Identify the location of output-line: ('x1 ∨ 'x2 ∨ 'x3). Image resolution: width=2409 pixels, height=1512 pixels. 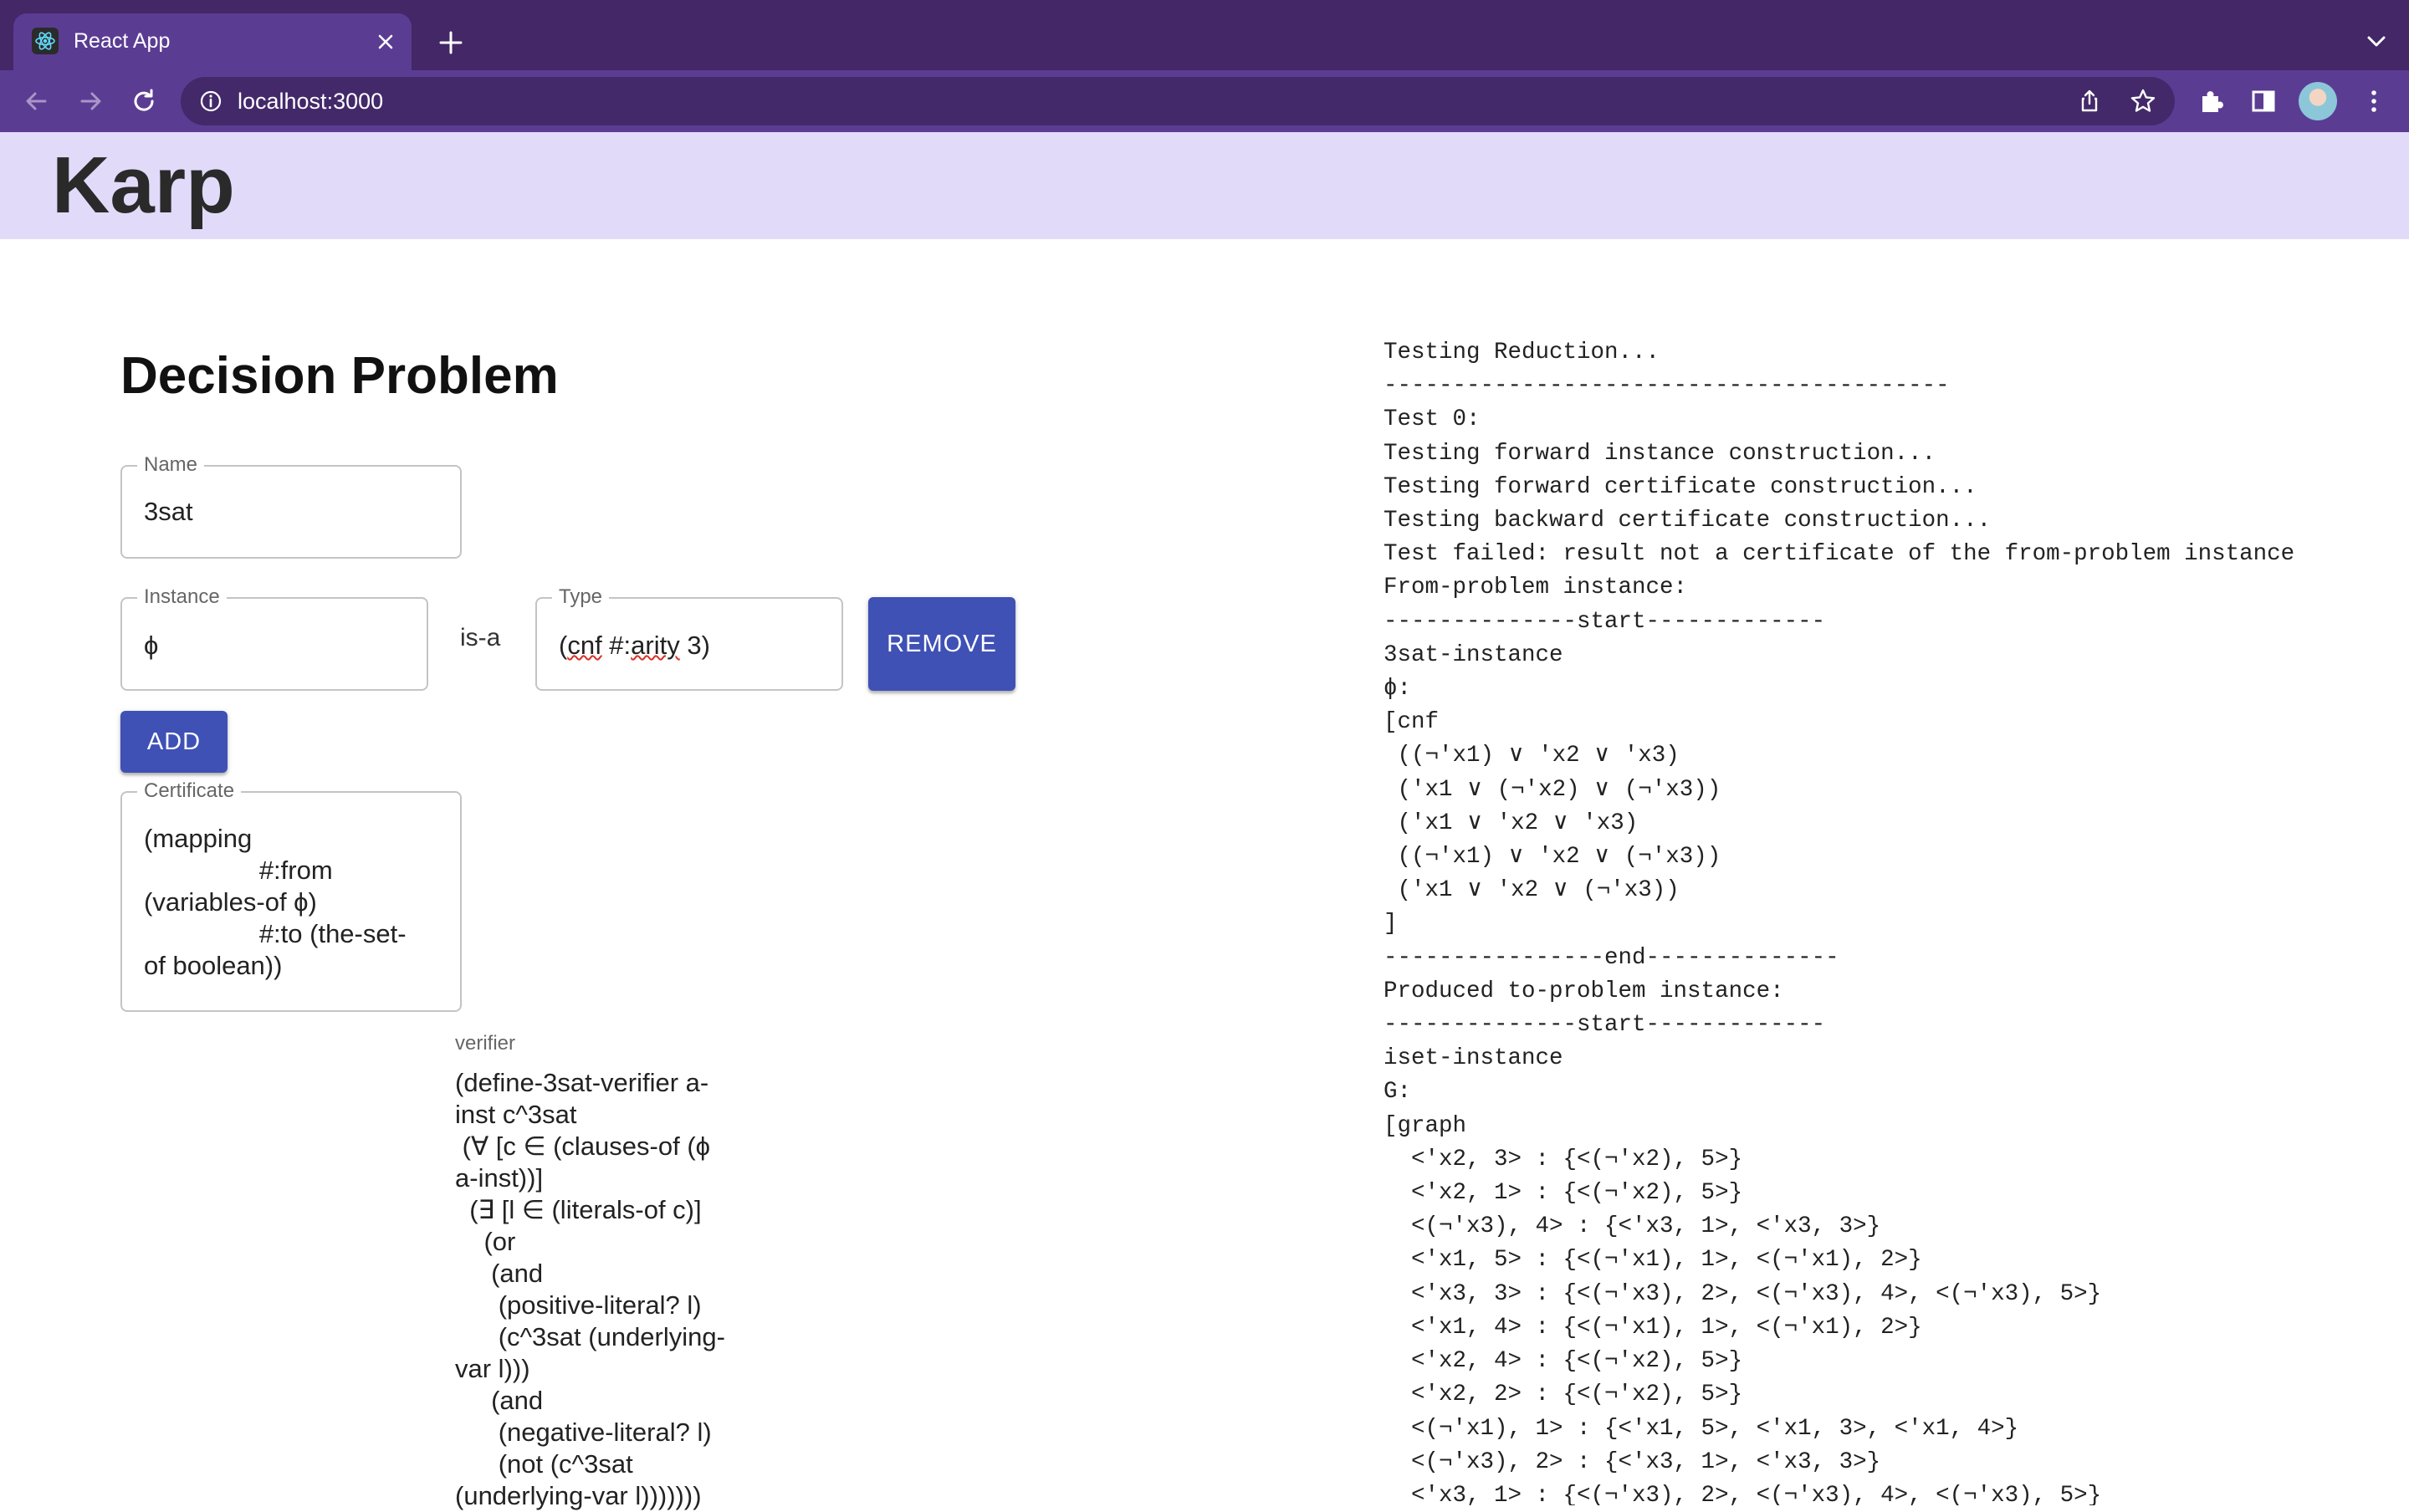
(1511, 823).